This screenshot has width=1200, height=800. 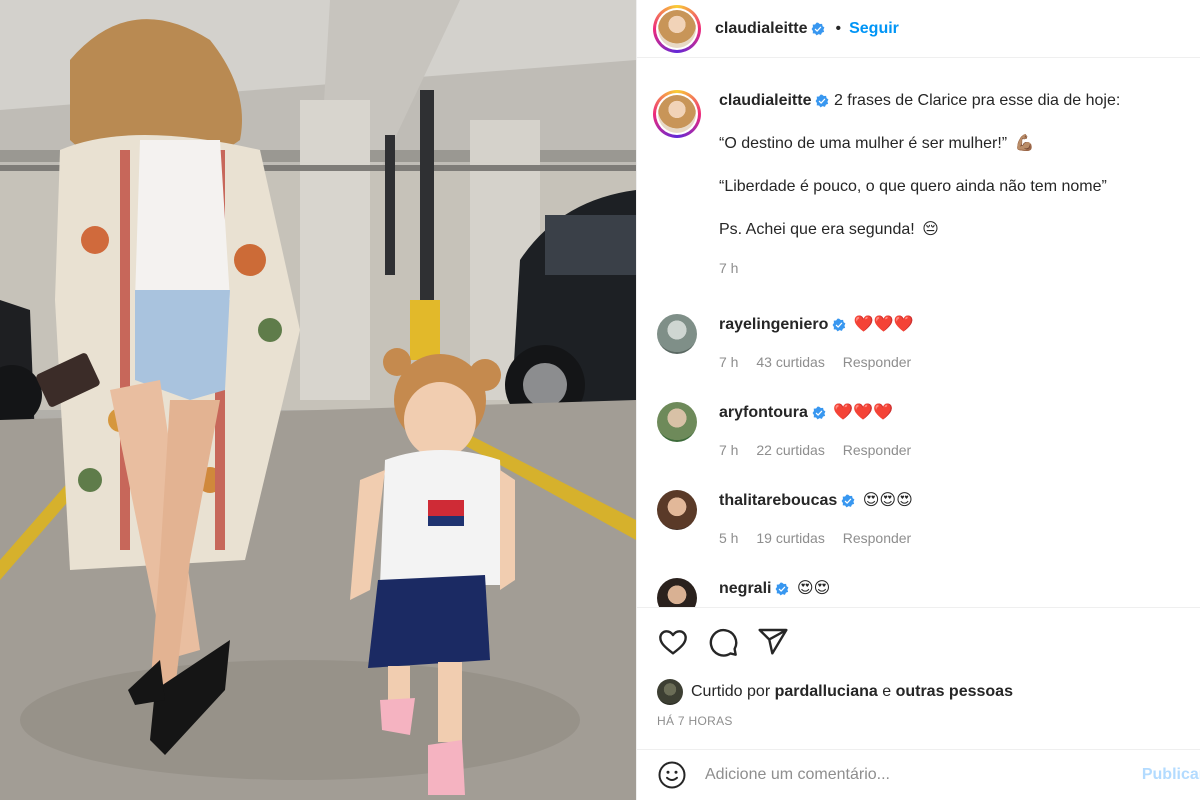 What do you see at coordinates (695, 721) in the screenshot?
I see `post-time-ago: HÁ 7 HORAS` at bounding box center [695, 721].